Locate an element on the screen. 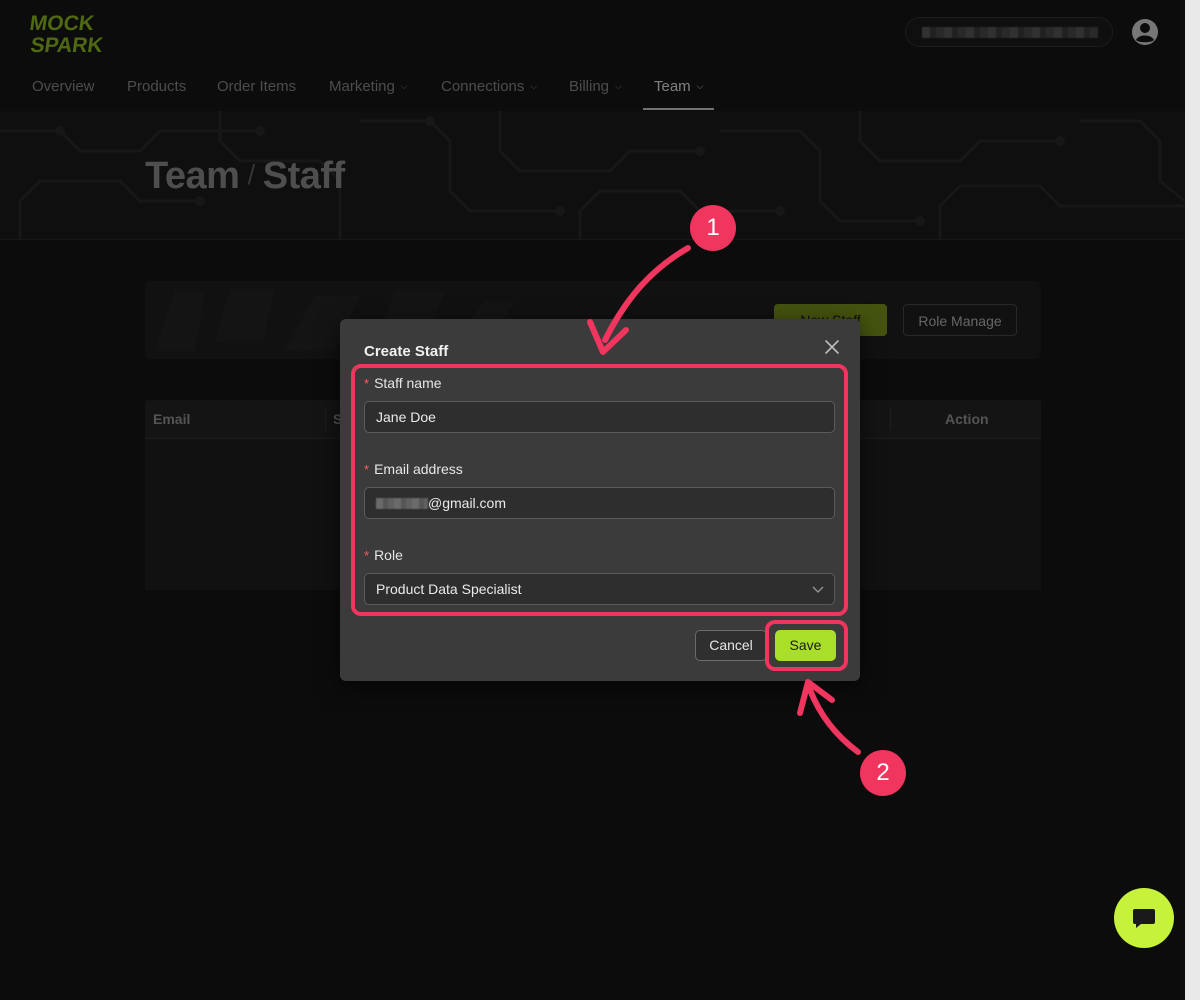 The image size is (1200, 1000). chat-button is located at coordinates (1144, 918).